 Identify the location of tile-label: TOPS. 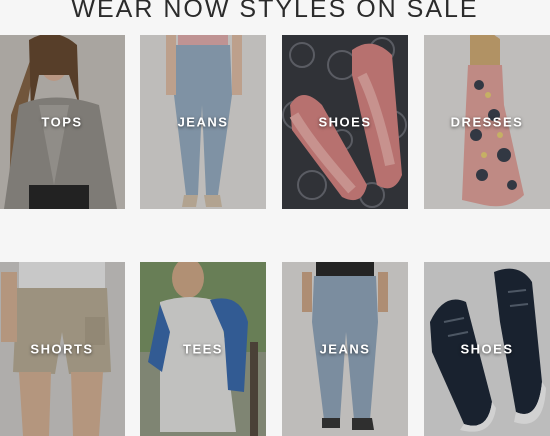
(62, 122).